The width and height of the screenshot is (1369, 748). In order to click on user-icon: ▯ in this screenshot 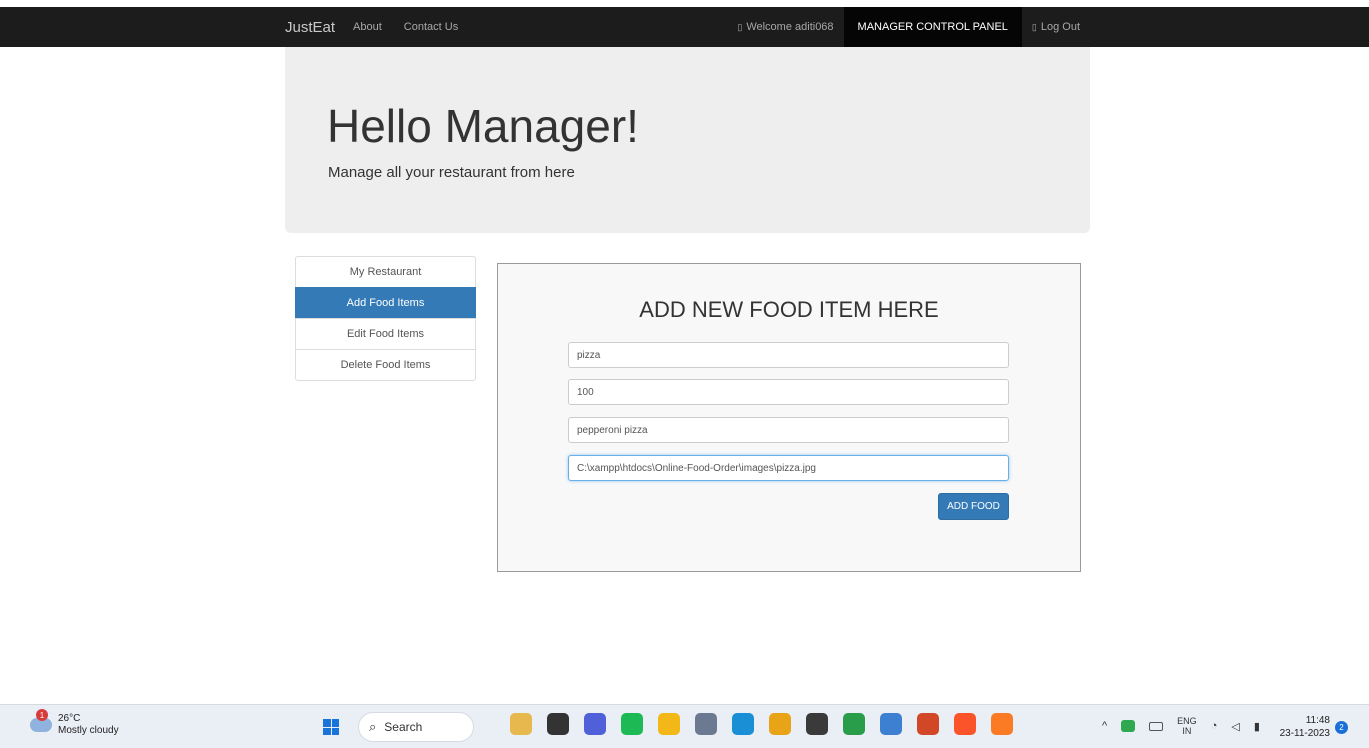, I will do `click(740, 26)`.